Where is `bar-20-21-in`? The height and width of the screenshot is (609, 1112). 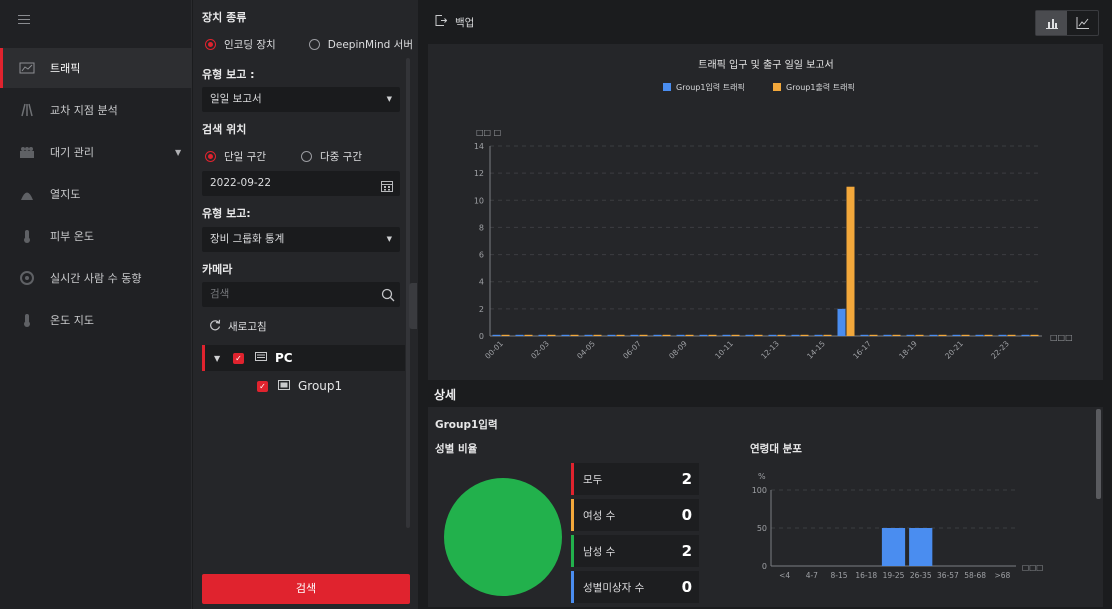
bar-20-21-in is located at coordinates (956, 335).